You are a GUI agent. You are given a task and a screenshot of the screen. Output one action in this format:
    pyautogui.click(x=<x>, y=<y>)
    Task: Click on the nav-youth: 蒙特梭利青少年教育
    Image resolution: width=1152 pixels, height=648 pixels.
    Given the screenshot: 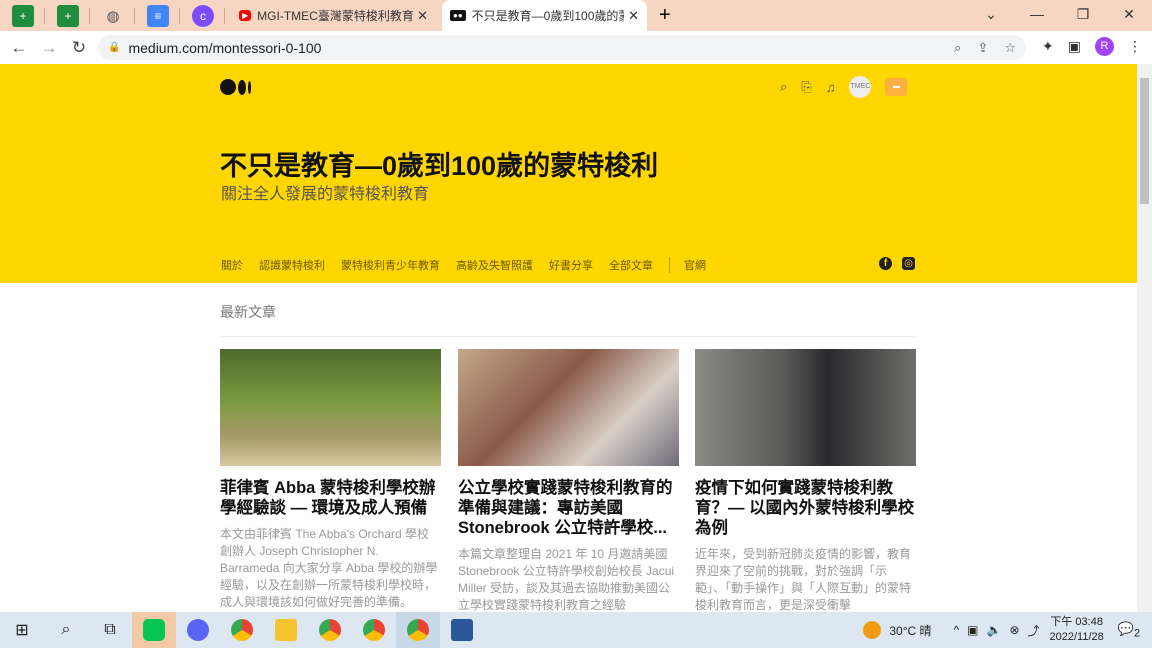 What is the action you would take?
    pyautogui.click(x=390, y=265)
    